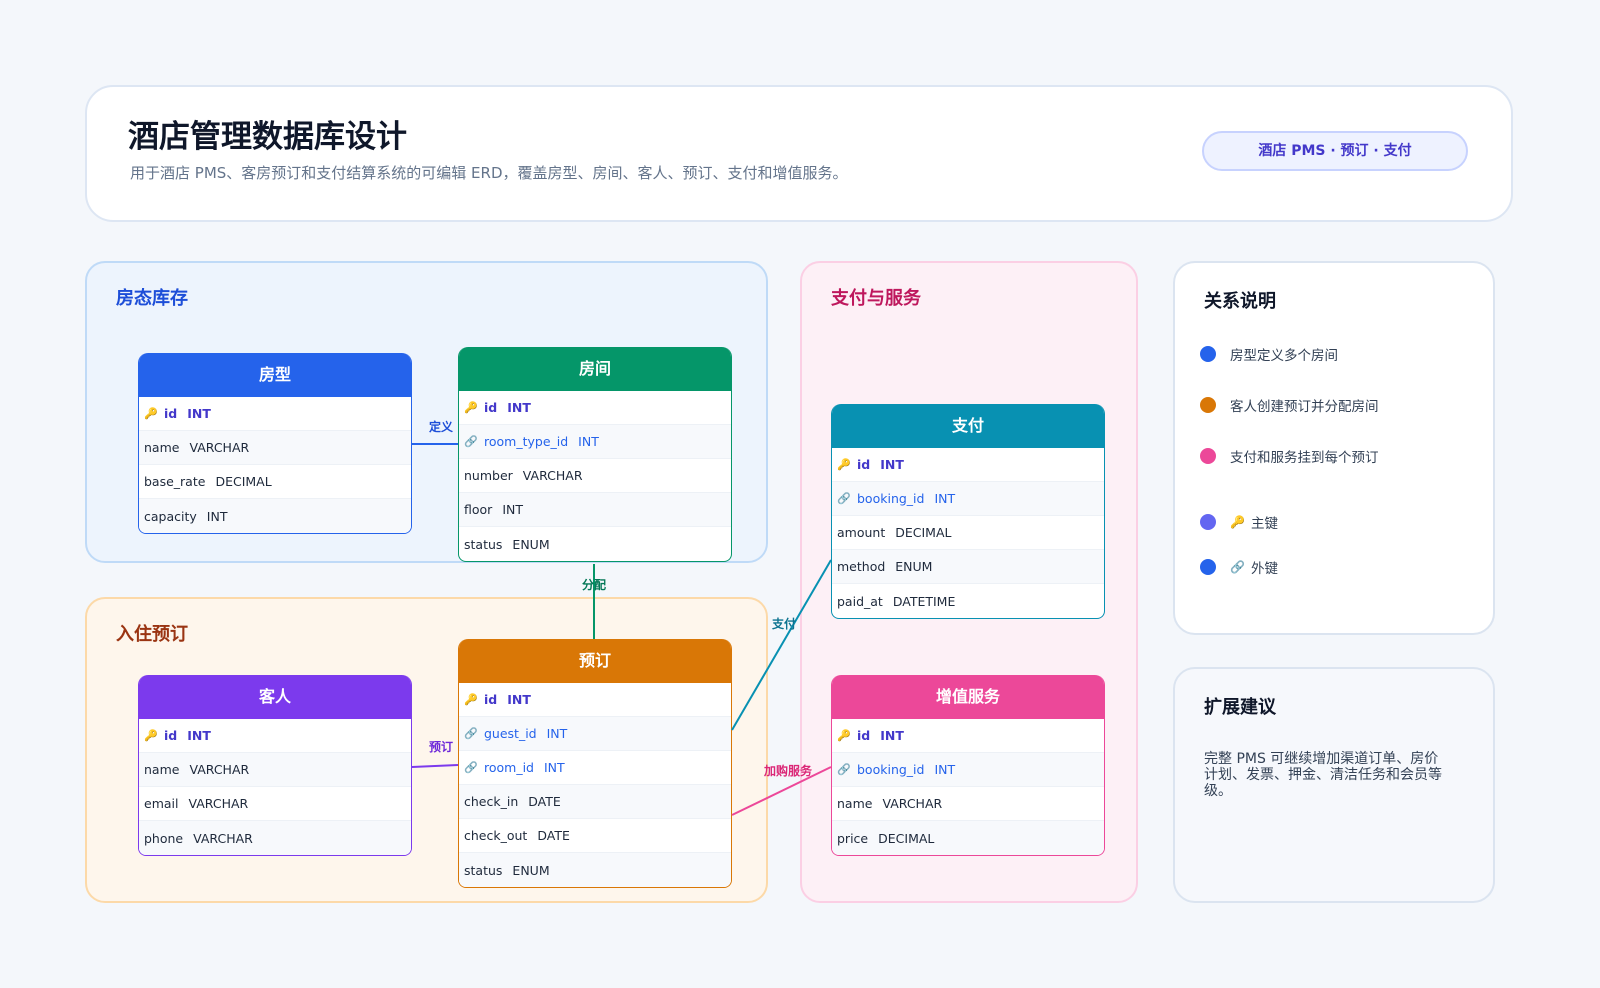 The image size is (1600, 988). What do you see at coordinates (595, 768) in the screenshot?
I see `field-row: 🔗 room_id INT` at bounding box center [595, 768].